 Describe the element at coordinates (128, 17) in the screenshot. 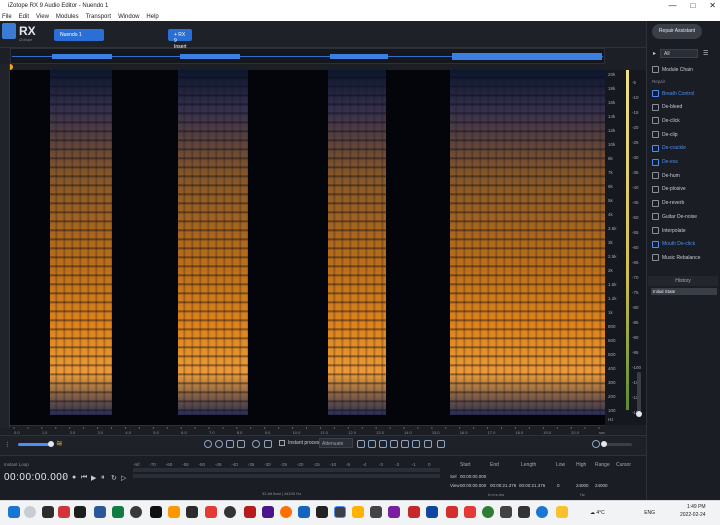

I see `menu-window: Window` at that location.